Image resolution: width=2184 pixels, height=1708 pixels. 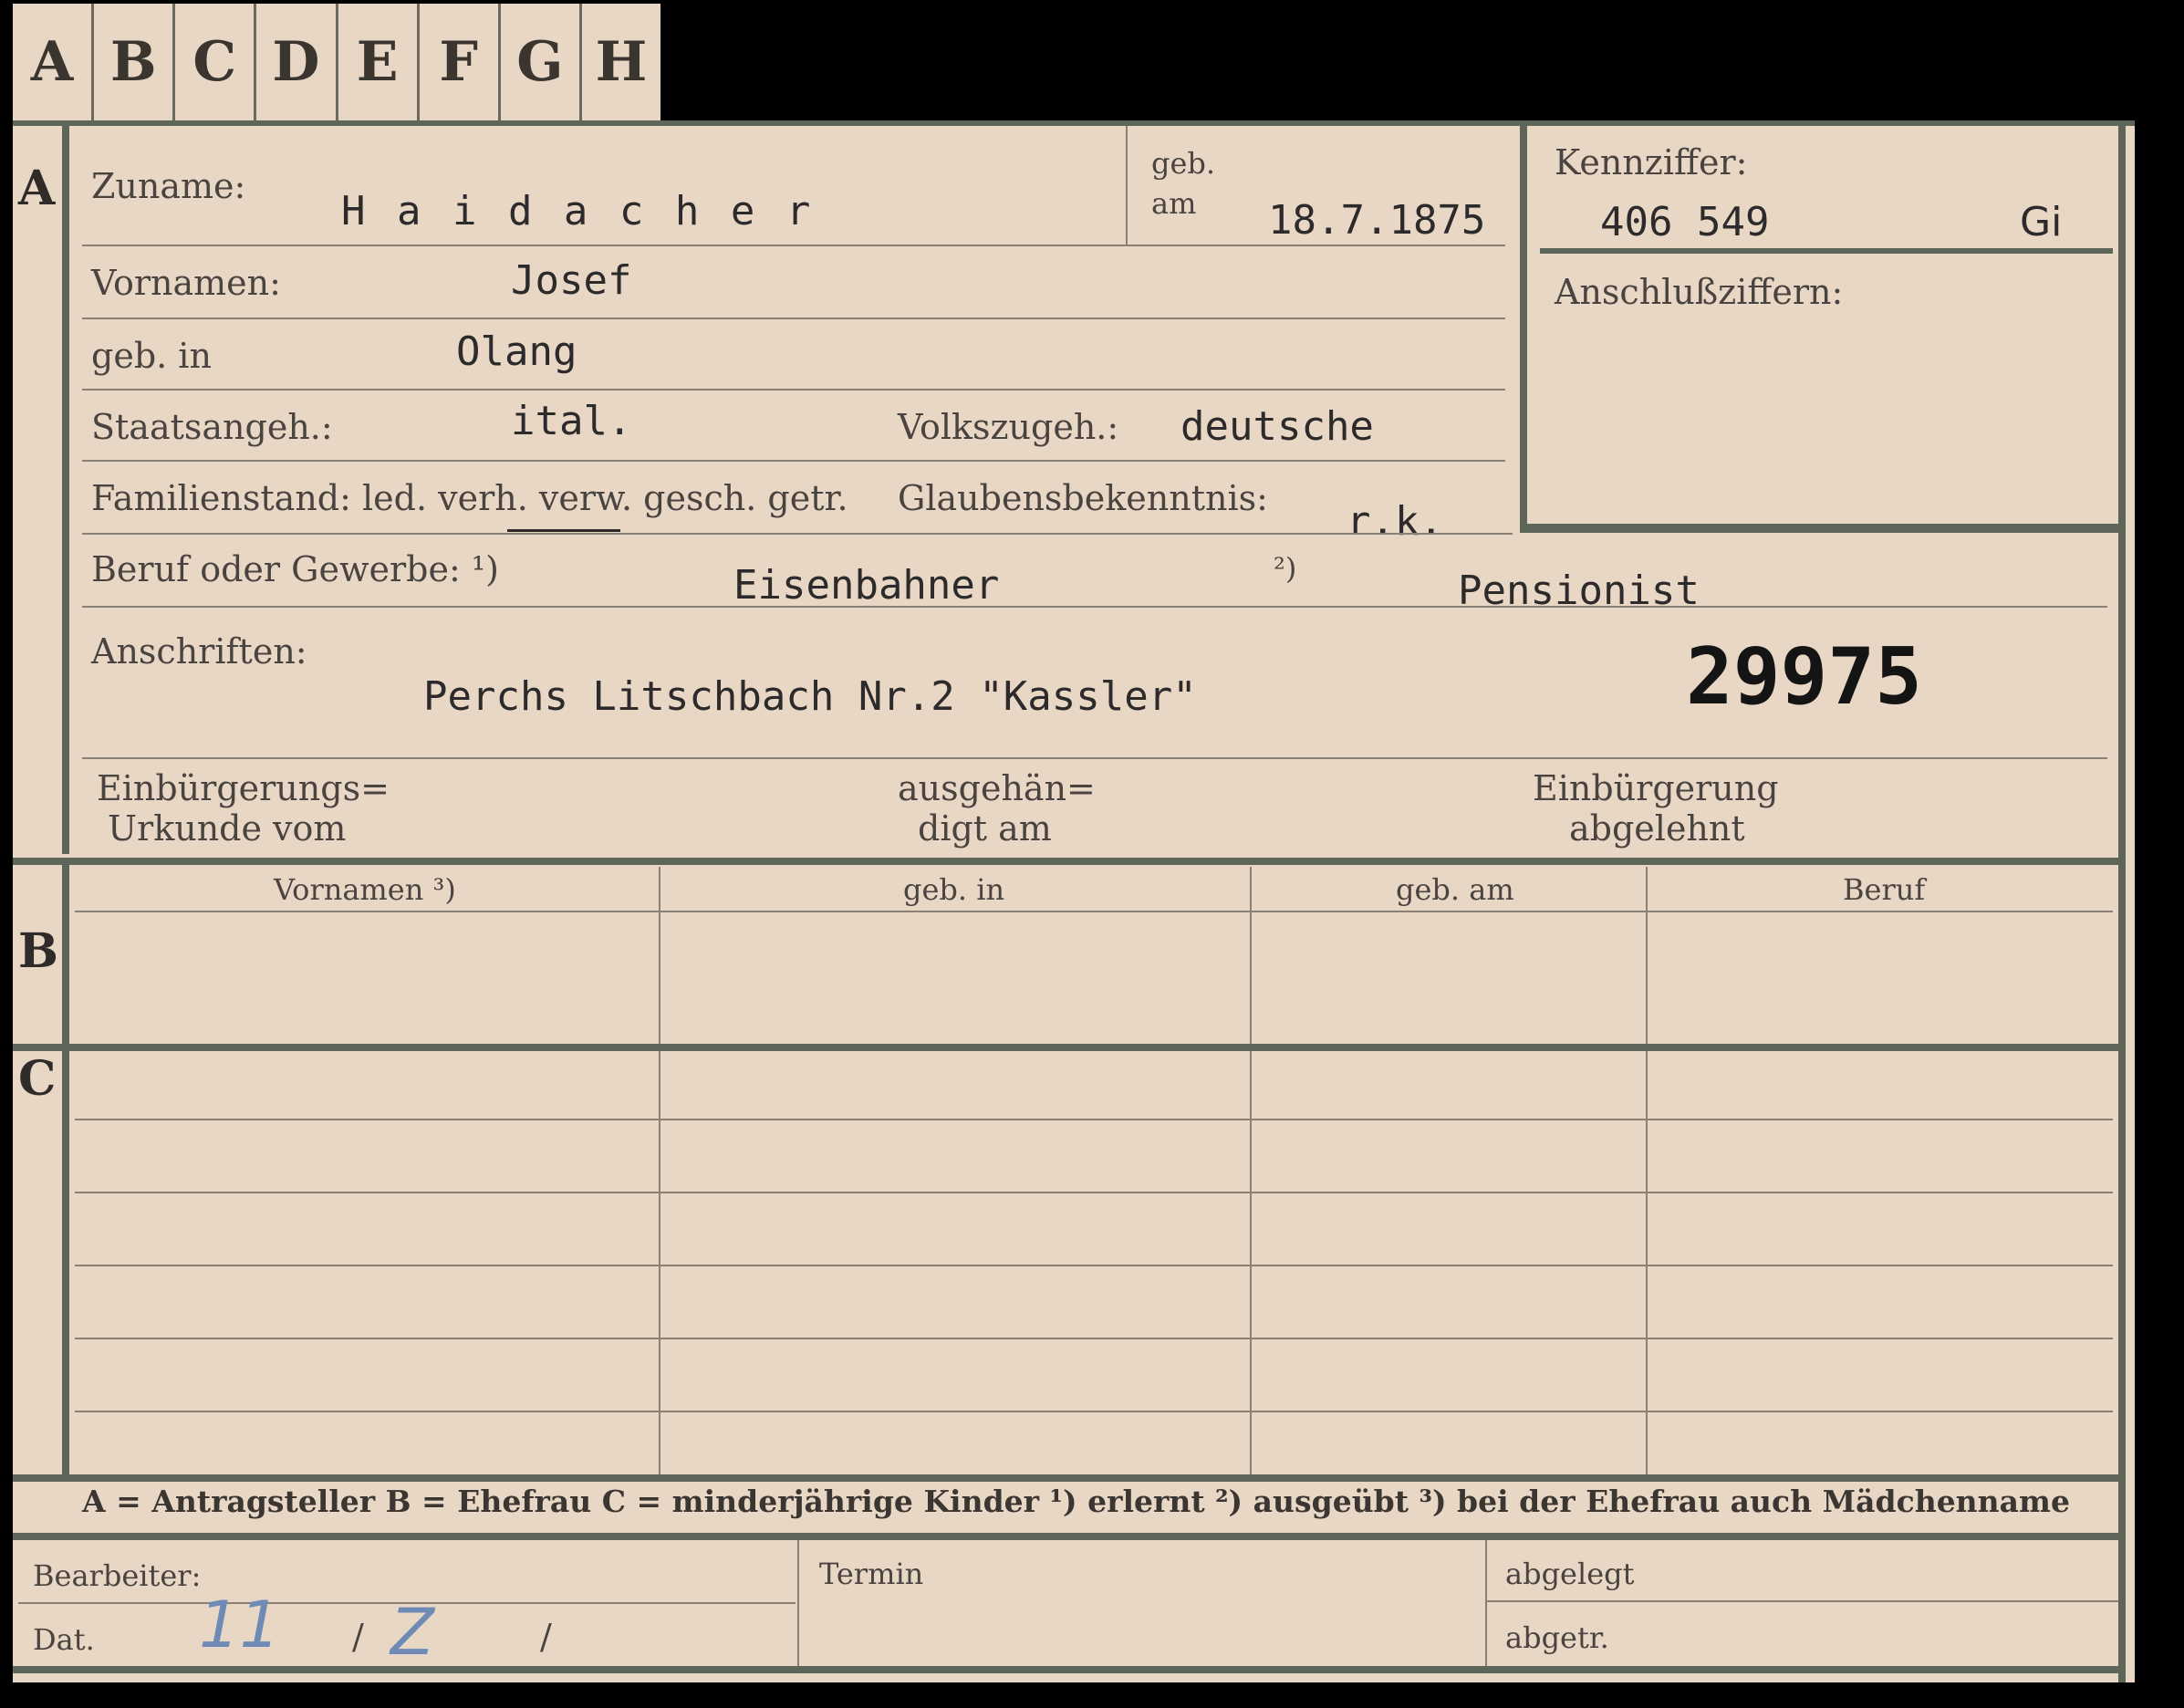 I want to click on section-a-left-rule, so click(x=65, y=489).